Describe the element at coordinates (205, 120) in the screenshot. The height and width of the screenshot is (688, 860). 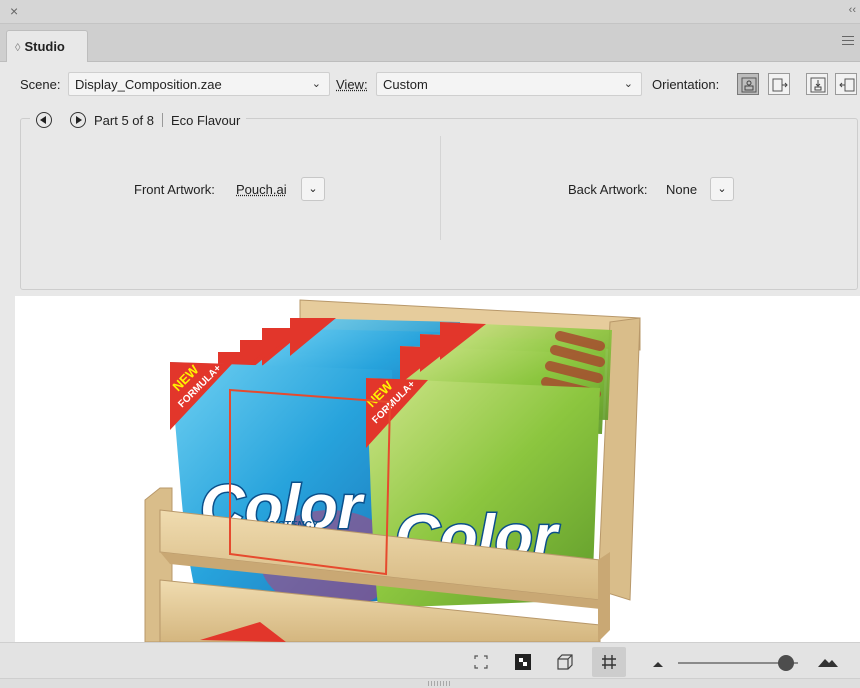
I see `part-name: Eco Flavour` at that location.